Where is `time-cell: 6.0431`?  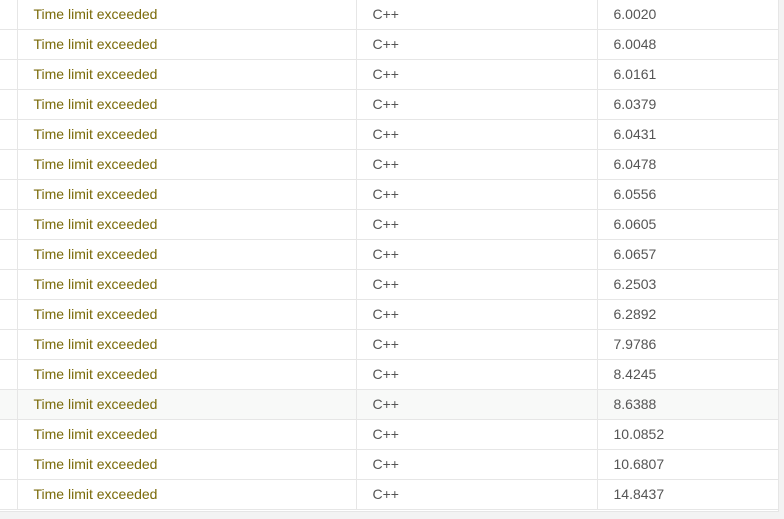 time-cell: 6.0431 is located at coordinates (687, 134).